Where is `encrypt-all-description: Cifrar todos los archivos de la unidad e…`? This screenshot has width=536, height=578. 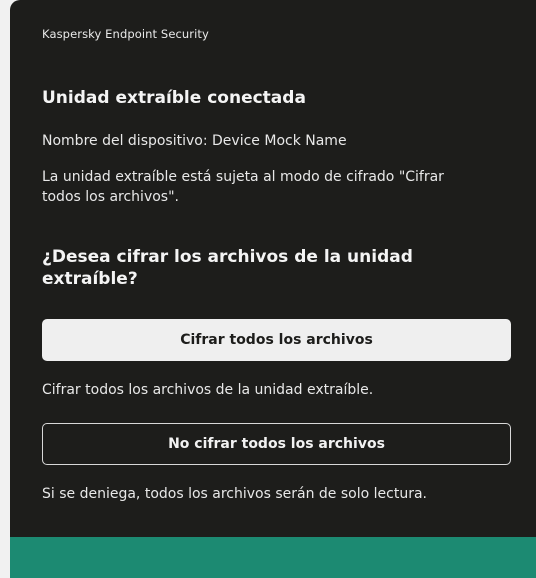
encrypt-all-description: Cifrar todos los archivos de la unidad e… is located at coordinates (208, 390).